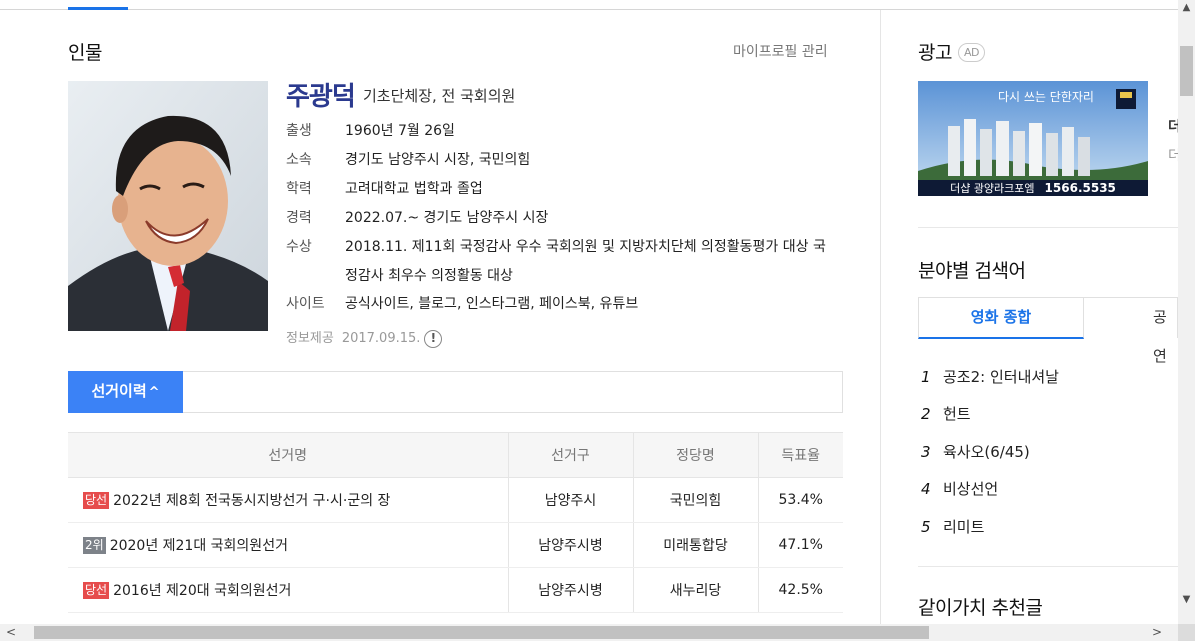 This screenshot has height=641, width=1195. Describe the element at coordinates (800, 500) in the screenshot. I see `rate-cell: 53.4%` at that location.